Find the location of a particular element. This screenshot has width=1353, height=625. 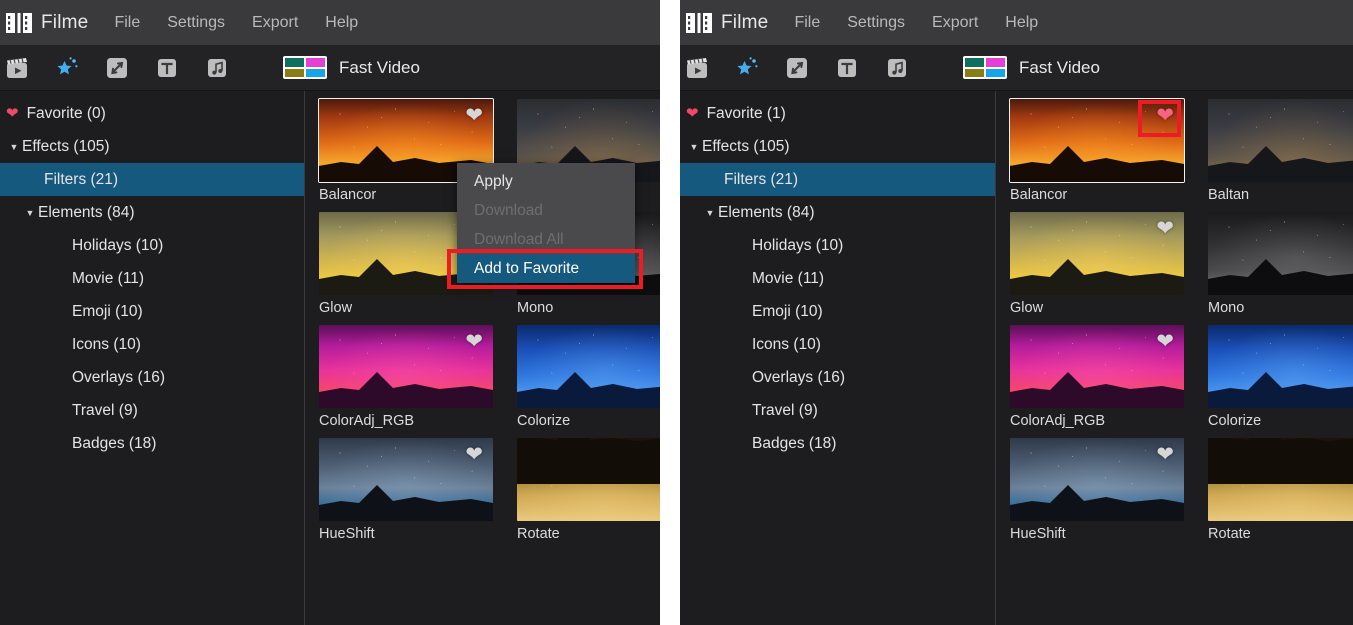

context-menu-item-add-to-favorite: Add to Favorite is located at coordinates (546, 268).